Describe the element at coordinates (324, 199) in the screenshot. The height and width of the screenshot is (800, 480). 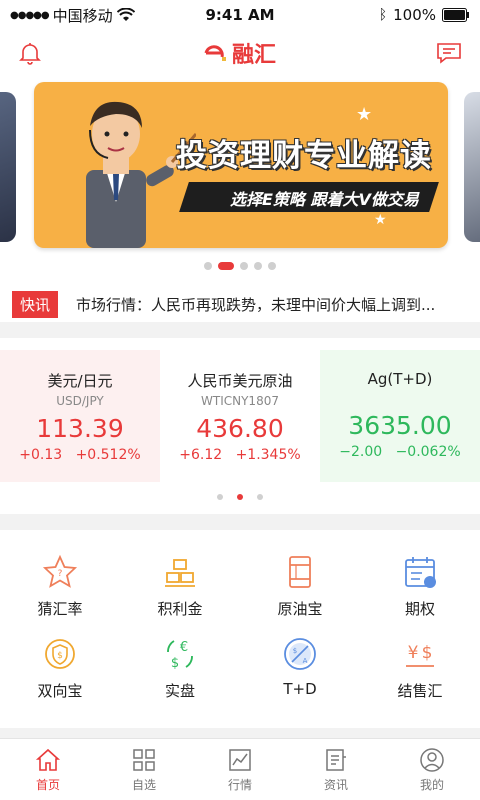
I see `banner-subtitle: 选择E策略 跟着大V做交易` at that location.